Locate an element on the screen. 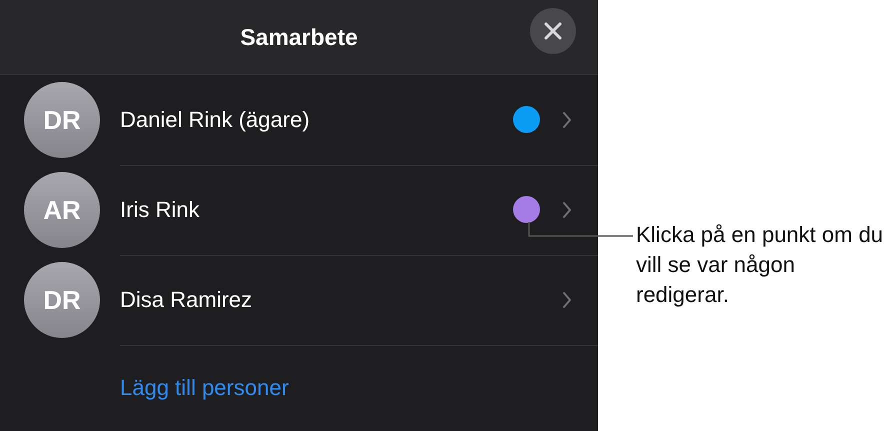 Image resolution: width=886 pixels, height=431 pixels. person-name: Disa Ramirez is located at coordinates (187, 299).